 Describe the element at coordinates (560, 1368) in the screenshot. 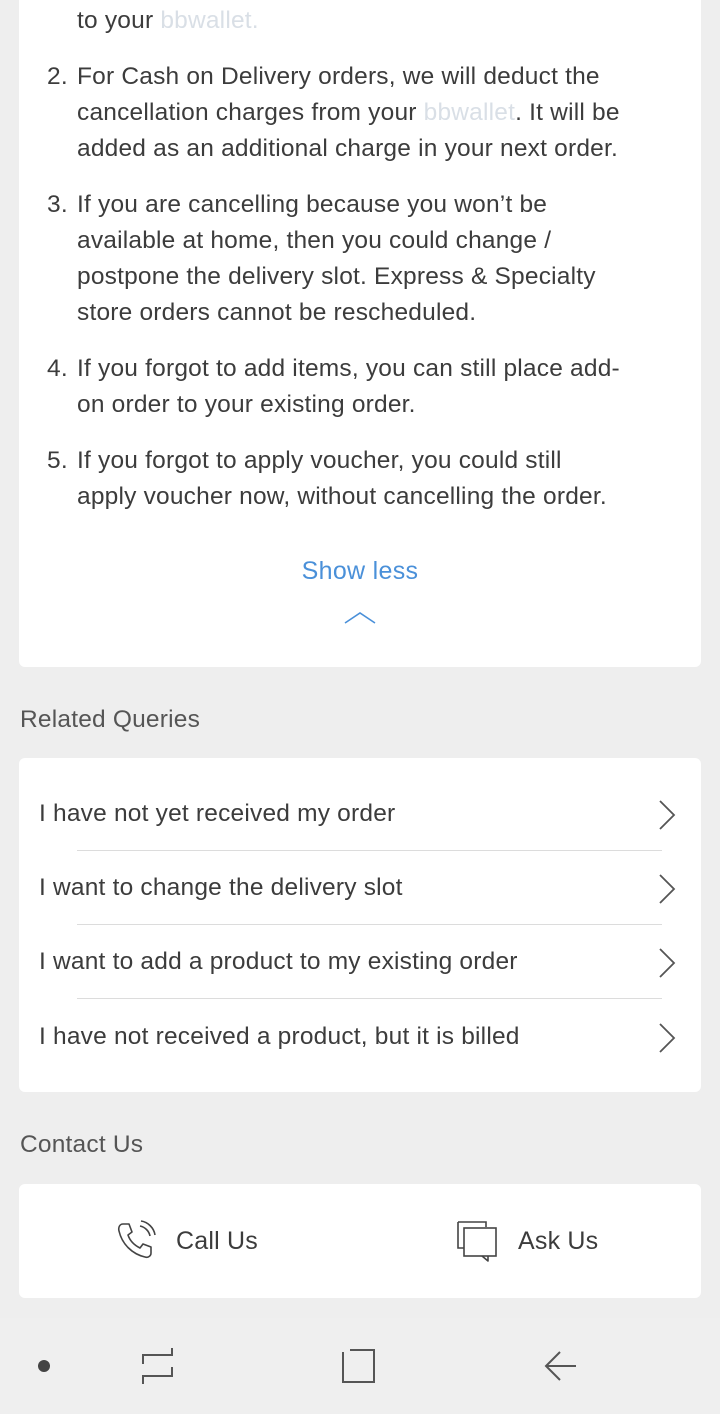

I see `back-icon` at that location.